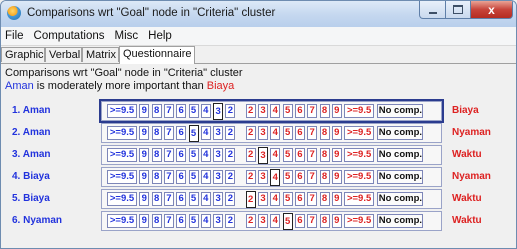 The image size is (517, 249). What do you see at coordinates (69, 36) in the screenshot?
I see `menu-computations: Computations` at bounding box center [69, 36].